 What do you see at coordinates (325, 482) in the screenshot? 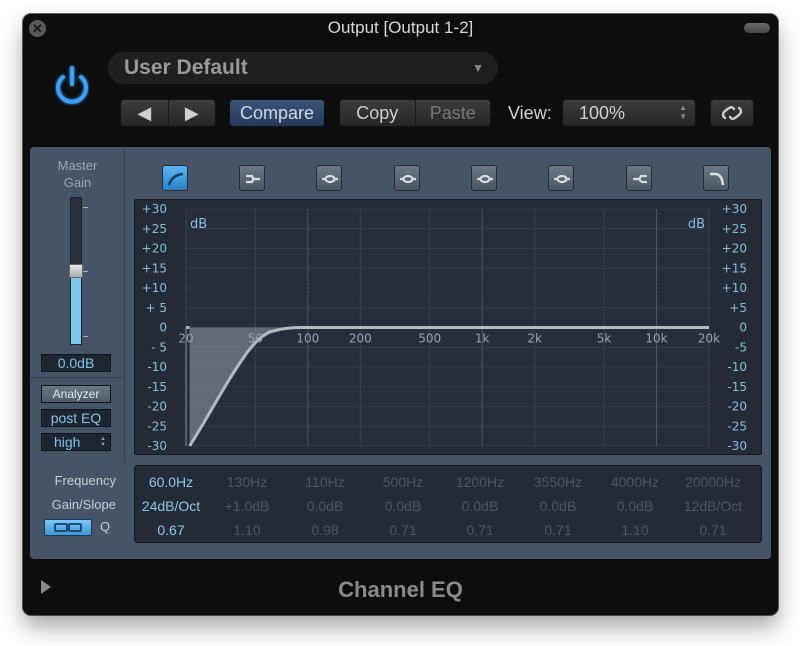
I see `band-3-frequency-value: 110Hz` at bounding box center [325, 482].